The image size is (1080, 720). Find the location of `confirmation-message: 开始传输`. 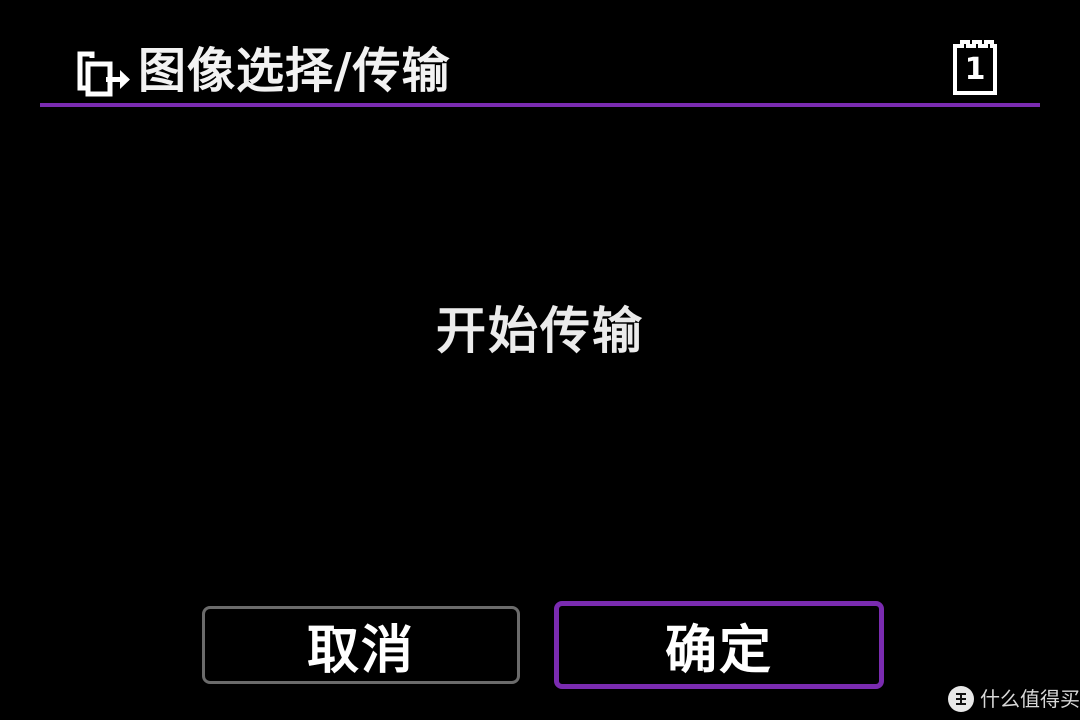

confirmation-message: 开始传输 is located at coordinates (540, 331).